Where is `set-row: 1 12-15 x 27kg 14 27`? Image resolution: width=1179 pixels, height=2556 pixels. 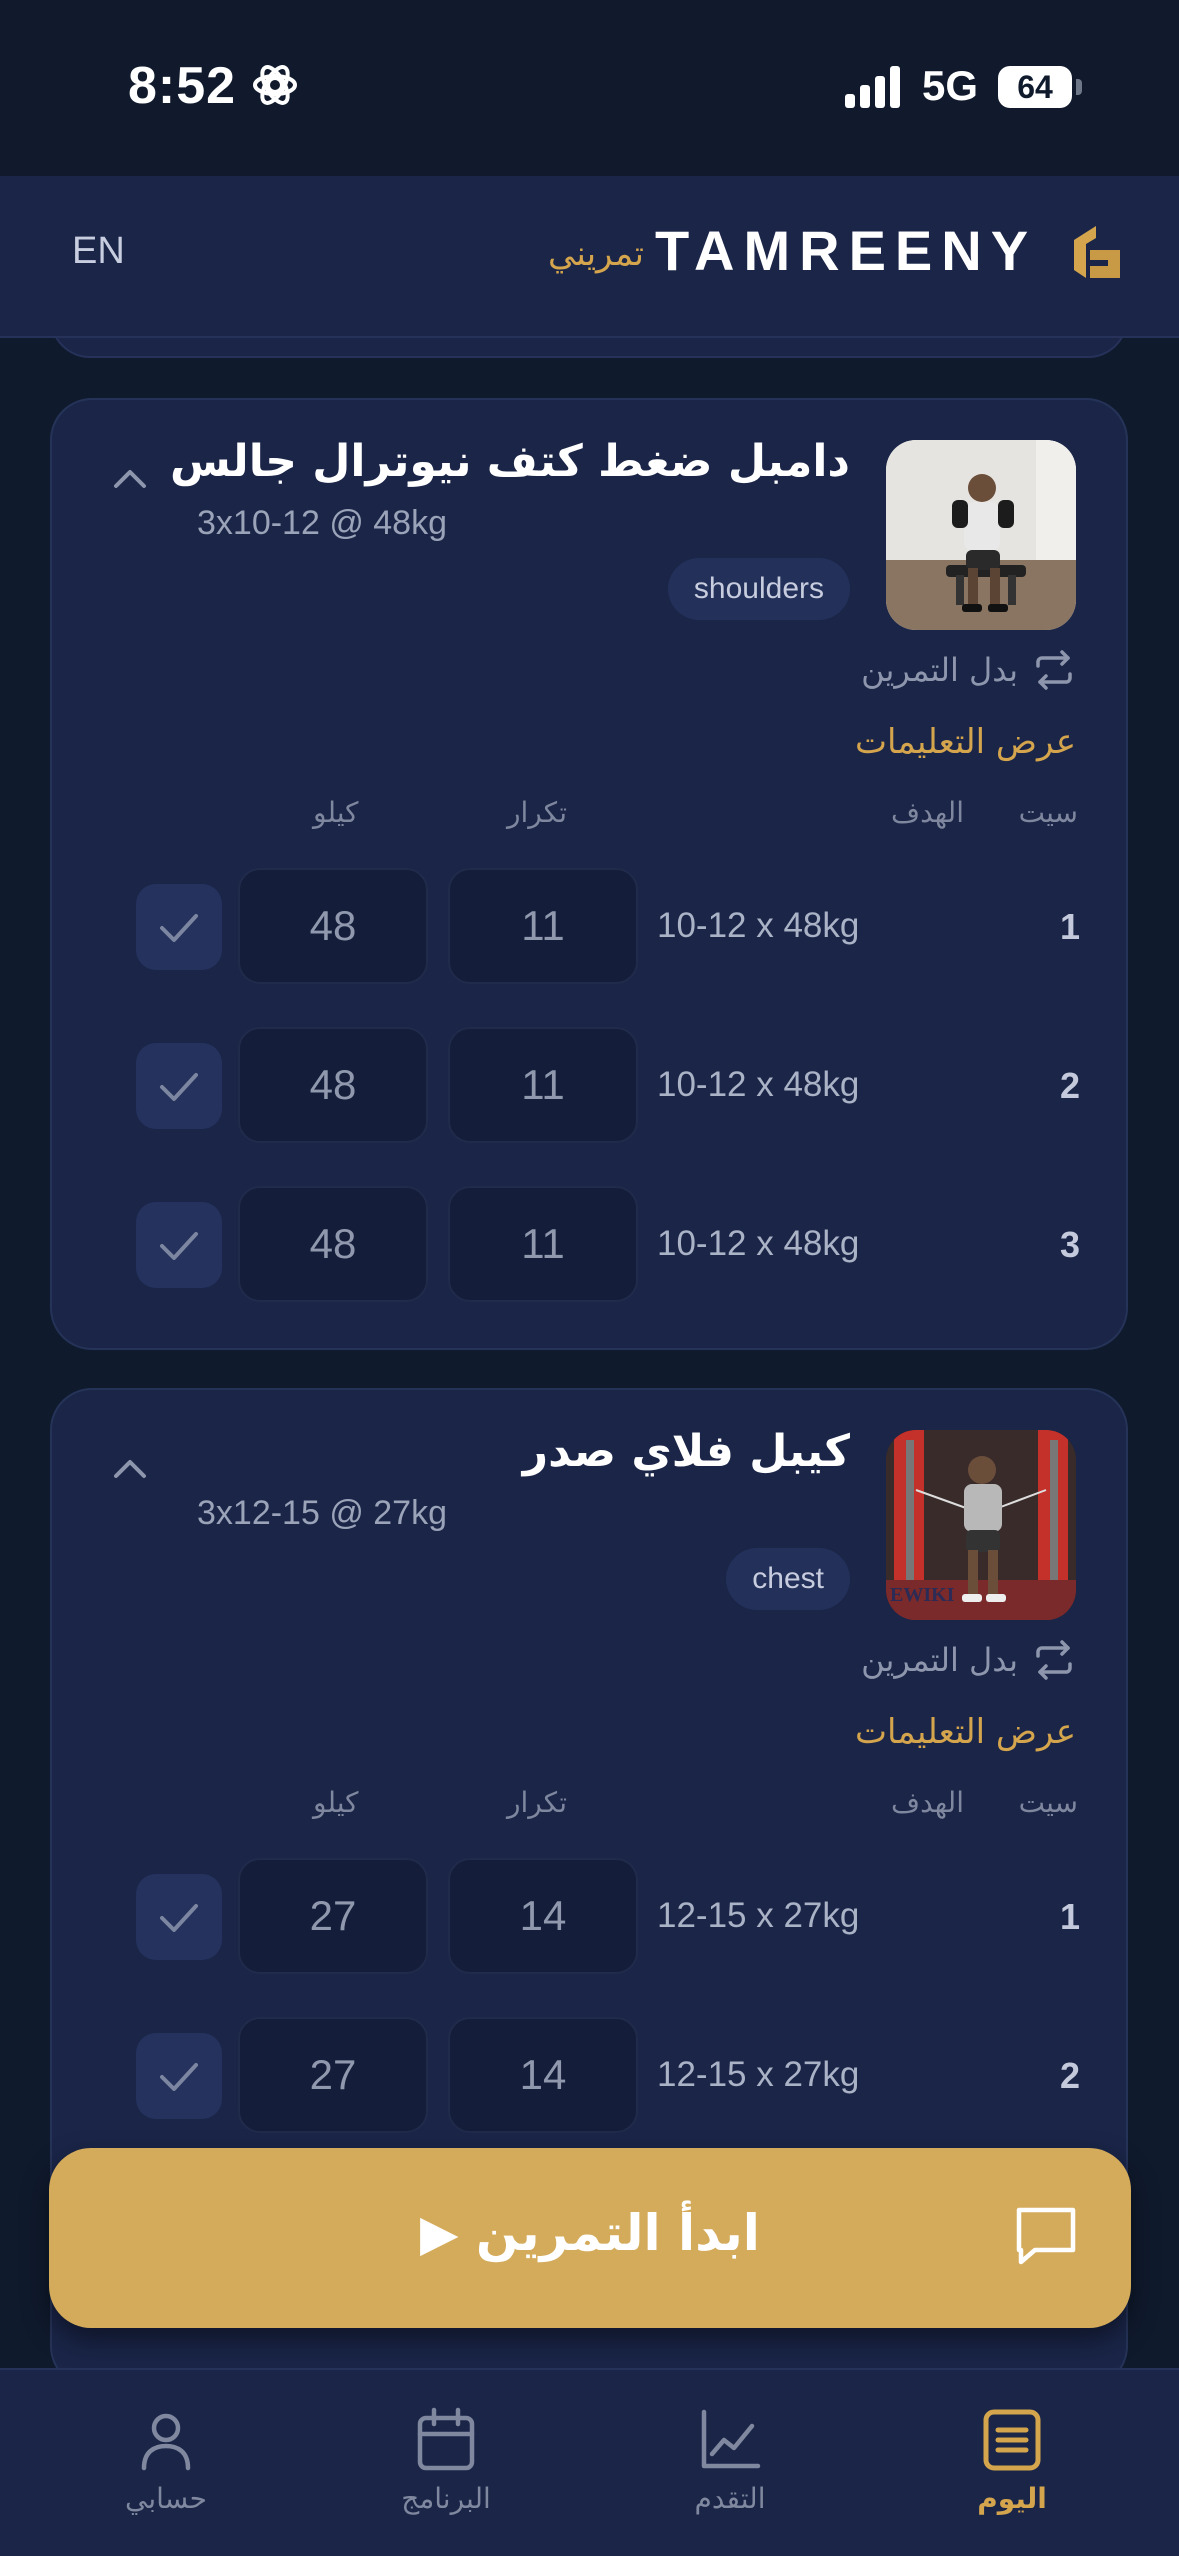 set-row: 1 12-15 x 27kg 14 27 is located at coordinates (591, 1916).